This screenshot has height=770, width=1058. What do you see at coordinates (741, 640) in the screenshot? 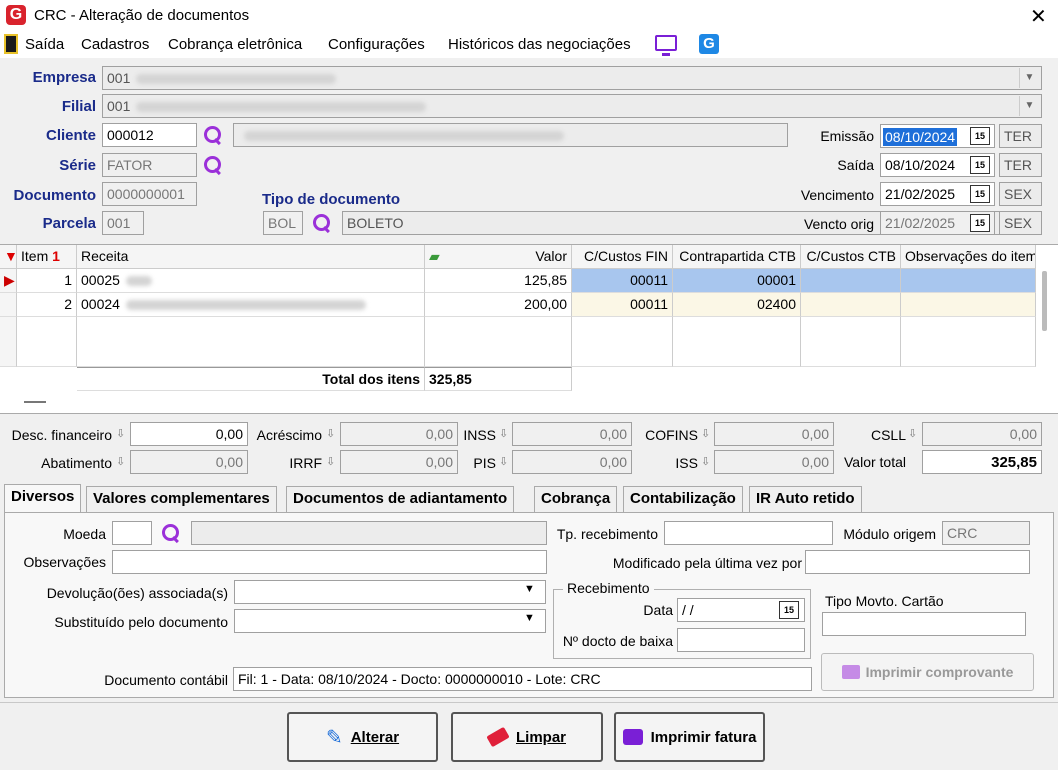
I see `docto-baixa-field` at bounding box center [741, 640].